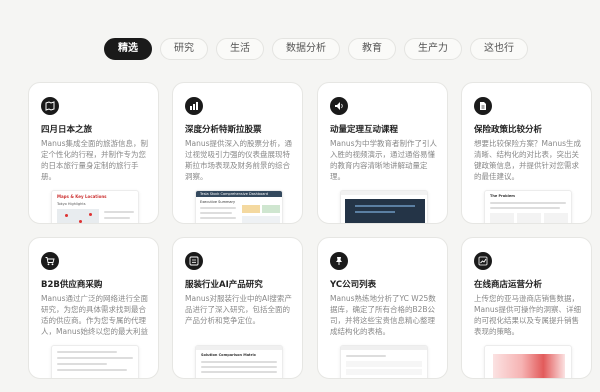 This screenshot has height=392, width=600. I want to click on preview-map, so click(78, 216).